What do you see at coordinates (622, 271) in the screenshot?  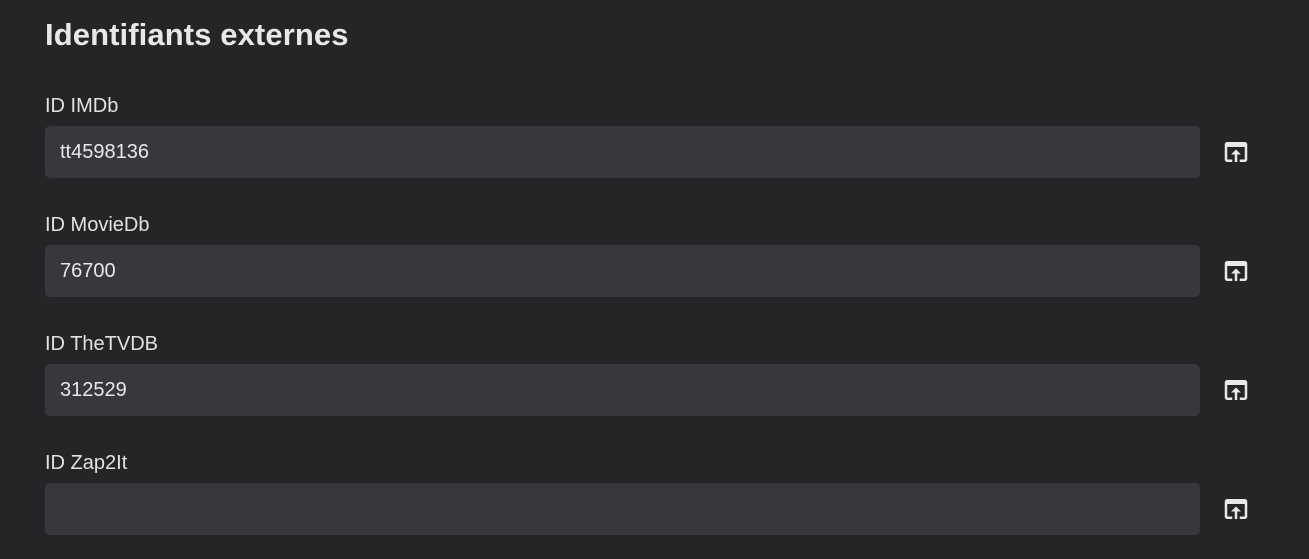 I see `moviedb-id-input` at bounding box center [622, 271].